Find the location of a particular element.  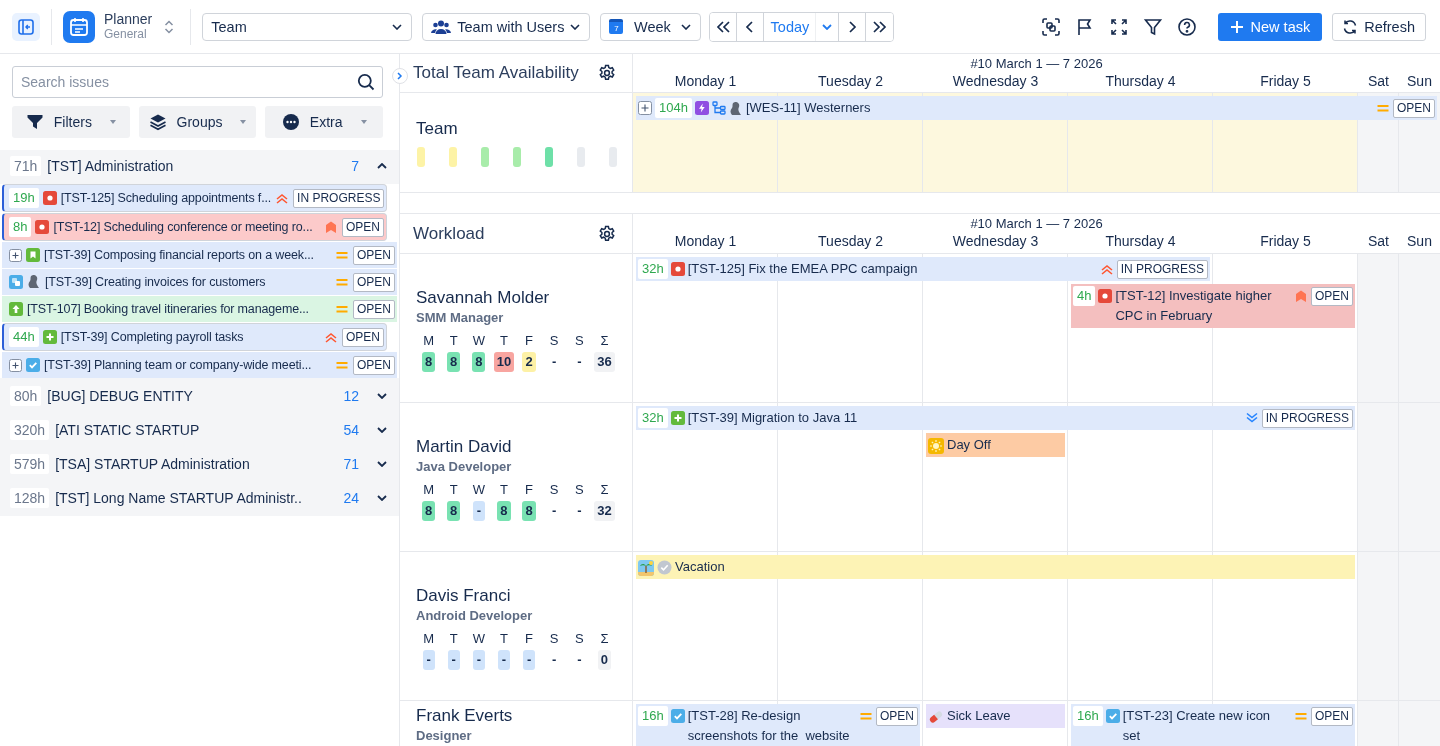

total-hours: 36 is located at coordinates (604, 362).